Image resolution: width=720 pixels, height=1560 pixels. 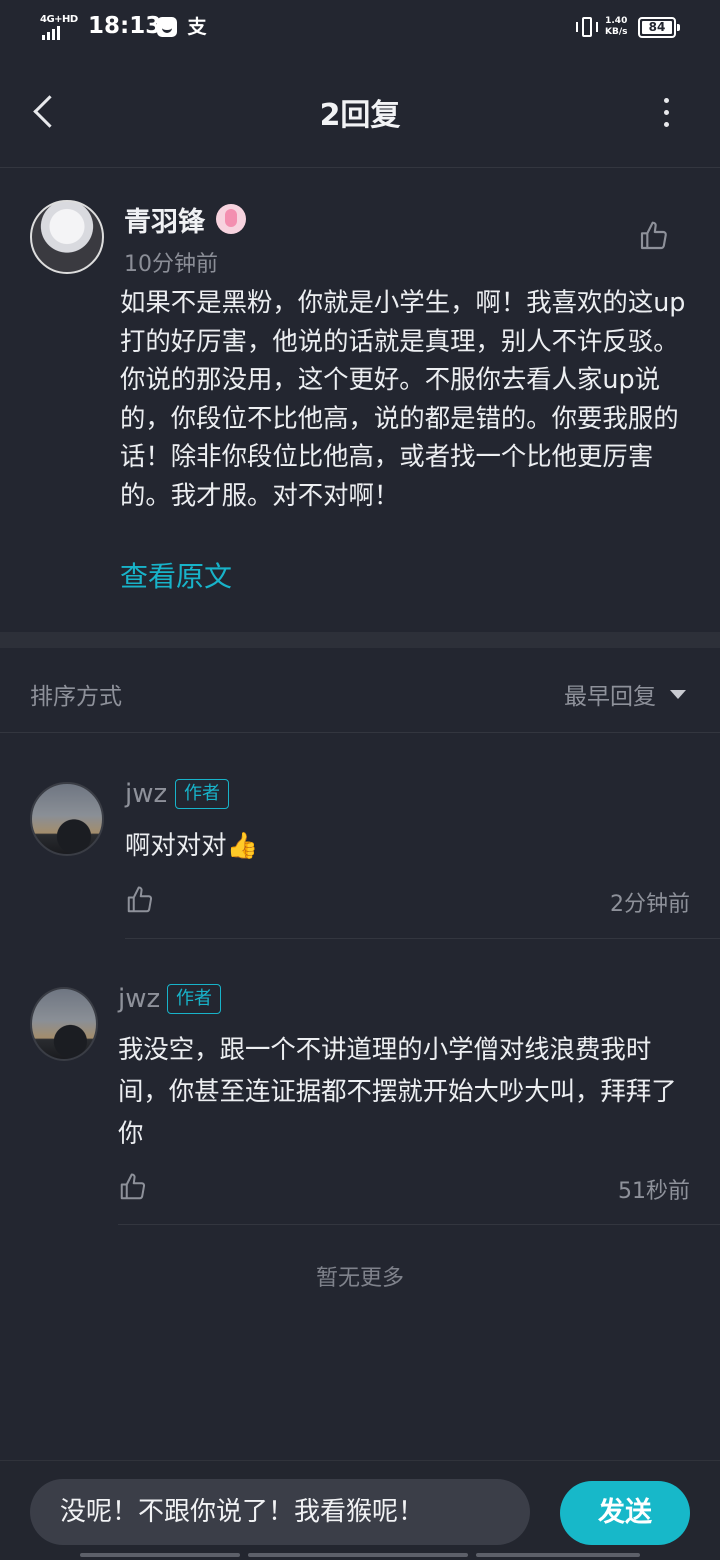 What do you see at coordinates (359, 1278) in the screenshot?
I see `no-more-text: 暂无更多` at bounding box center [359, 1278].